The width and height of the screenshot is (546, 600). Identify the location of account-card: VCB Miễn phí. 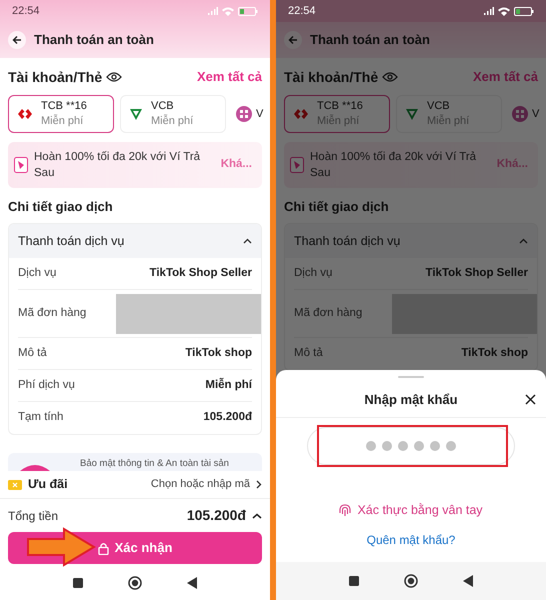
(173, 114).